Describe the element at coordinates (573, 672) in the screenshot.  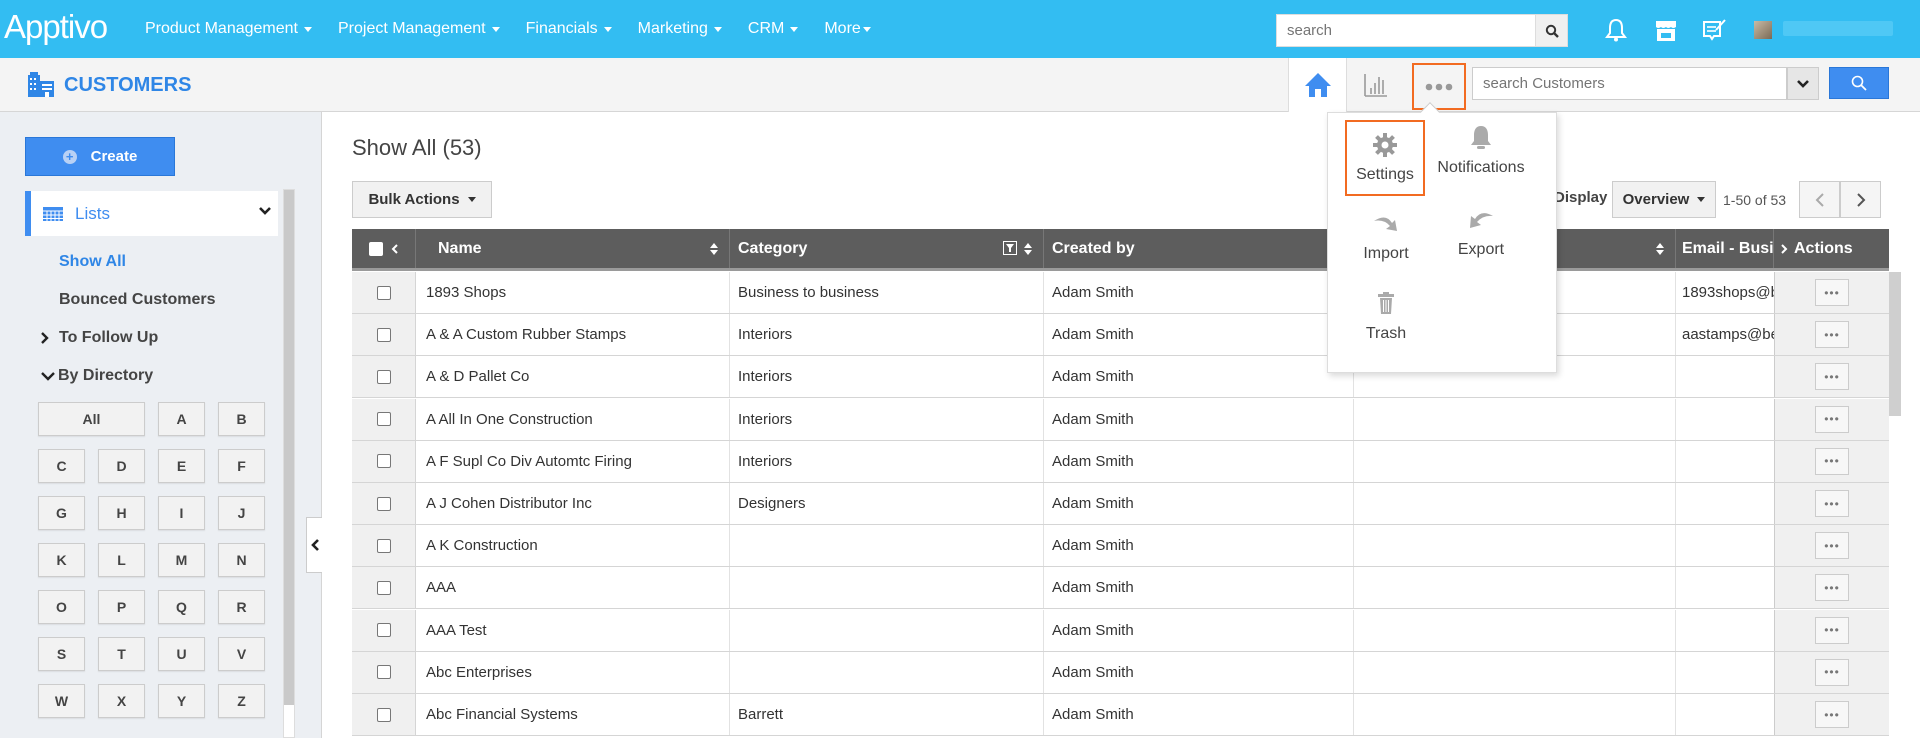
I see `cell-name: Abc Enterprises` at that location.